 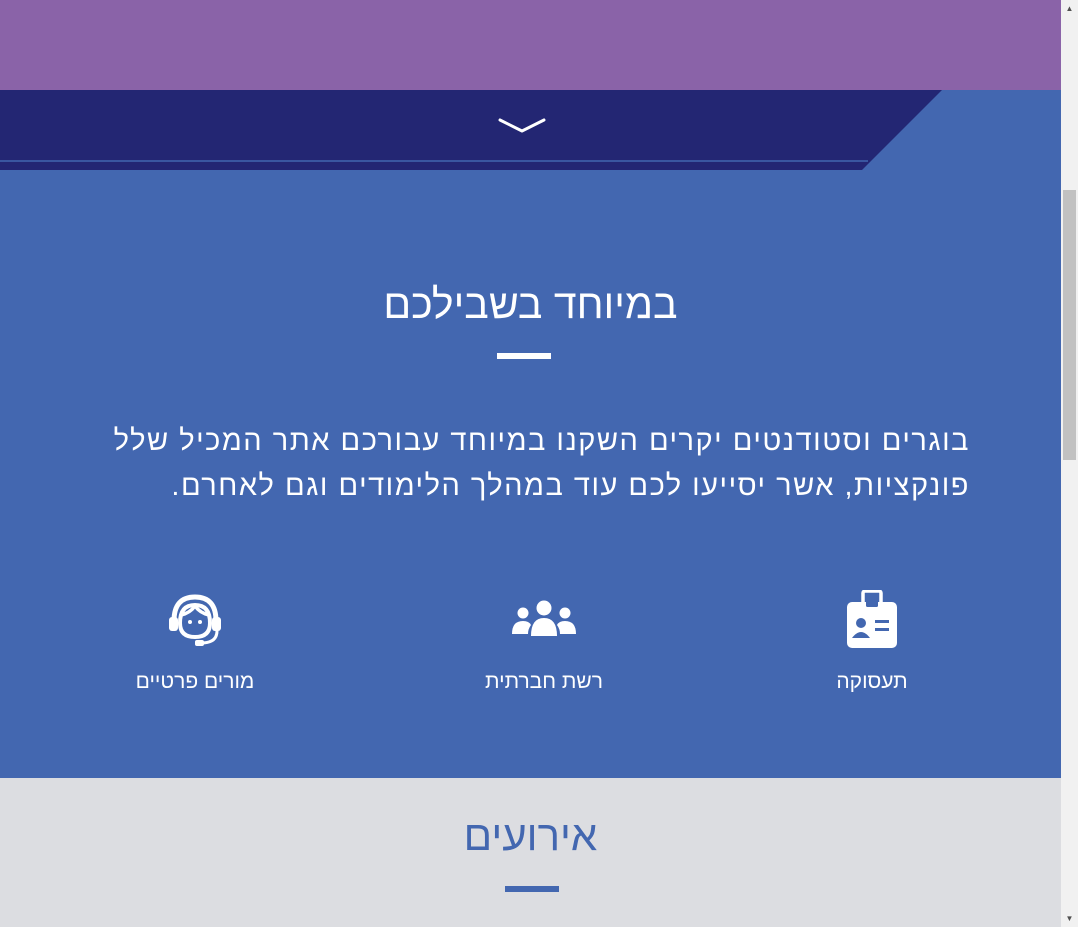 I want to click on feature-employment: תעסוקה, so click(x=872, y=641).